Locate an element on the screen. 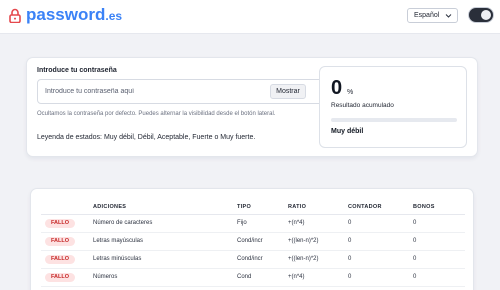  strength-label: Muy débil is located at coordinates (347, 131).